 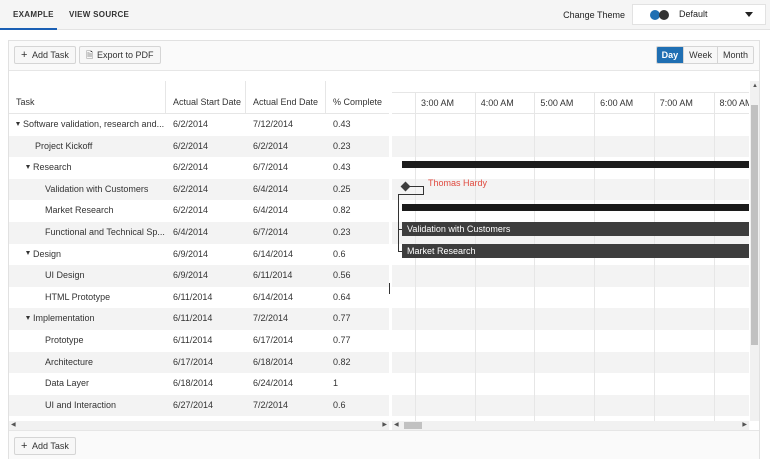 What do you see at coordinates (575, 207) in the screenshot?
I see `summary-bar-research` at bounding box center [575, 207].